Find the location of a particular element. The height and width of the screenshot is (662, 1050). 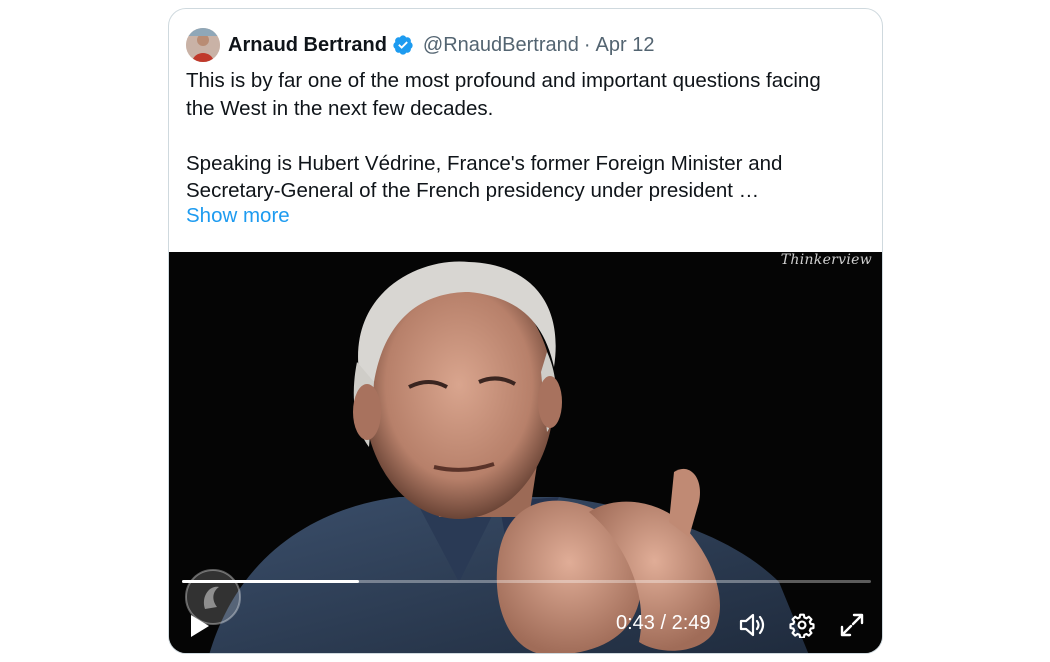

play-icon is located at coordinates (200, 628).